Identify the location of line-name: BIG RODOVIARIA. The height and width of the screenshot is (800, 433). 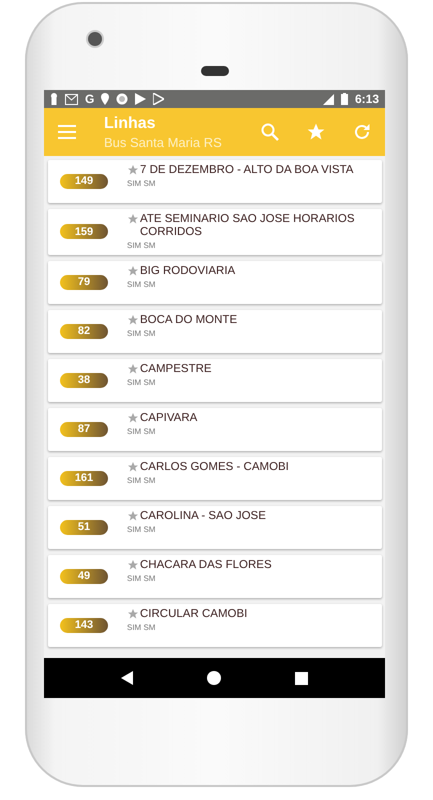
(188, 271).